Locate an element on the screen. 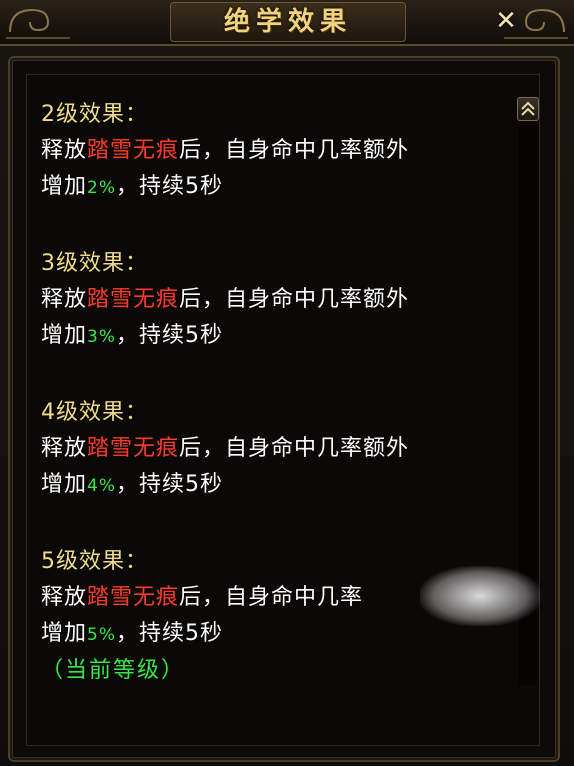 The height and width of the screenshot is (766, 574). effect-percent: 3% is located at coordinates (101, 337).